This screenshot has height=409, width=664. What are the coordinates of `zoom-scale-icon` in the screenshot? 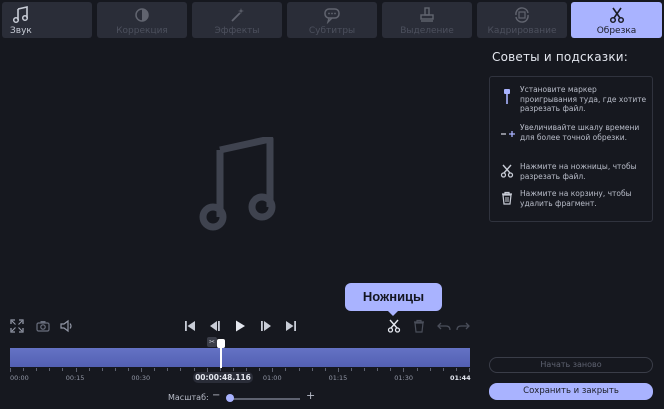 It's located at (507, 136).